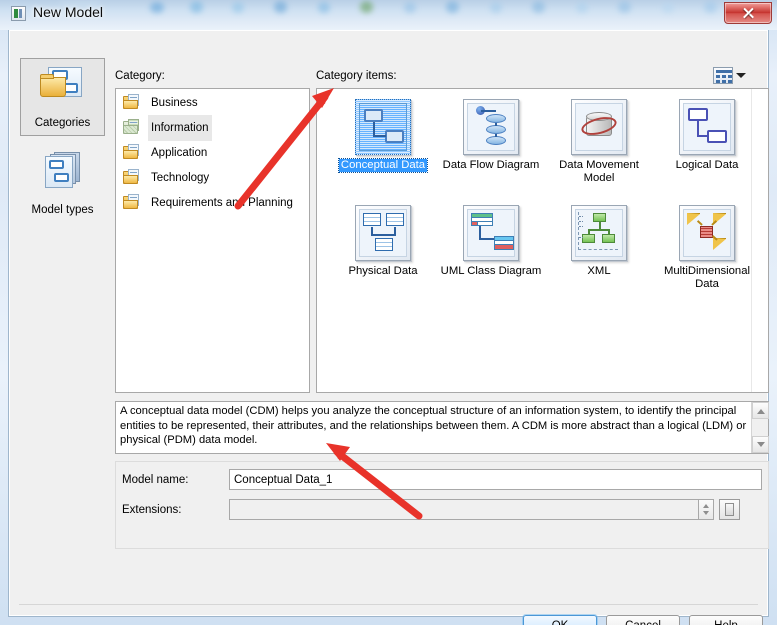  What do you see at coordinates (174, 103) in the screenshot?
I see `category-item-label: Business` at bounding box center [174, 103].